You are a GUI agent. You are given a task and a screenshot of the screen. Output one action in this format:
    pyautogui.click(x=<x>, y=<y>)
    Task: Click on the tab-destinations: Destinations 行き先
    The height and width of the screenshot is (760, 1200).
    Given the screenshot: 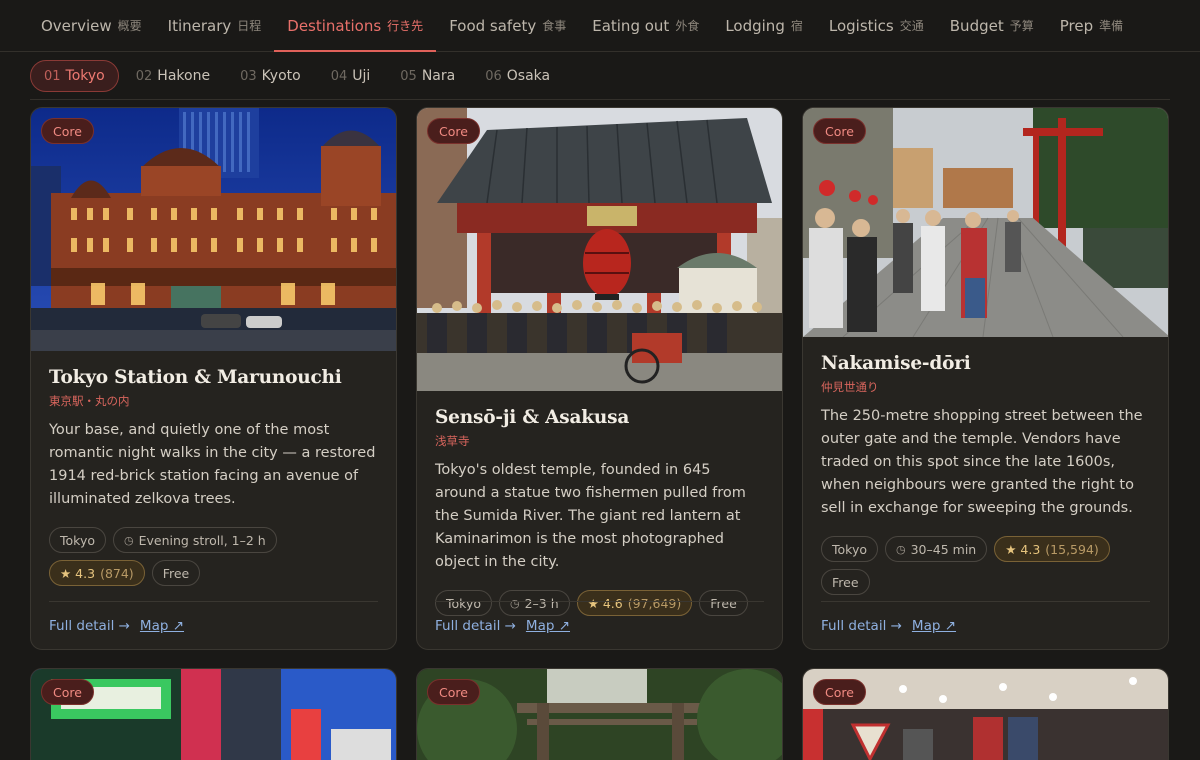 What is the action you would take?
    pyautogui.click(x=355, y=26)
    